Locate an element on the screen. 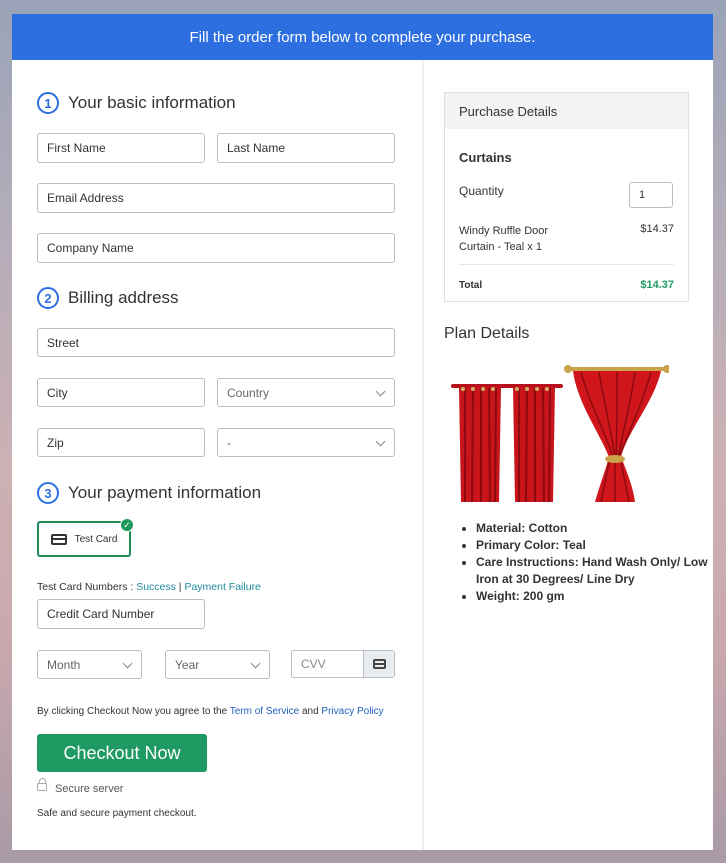 This screenshot has height=863, width=726. zip-field: Zip is located at coordinates (121, 442).